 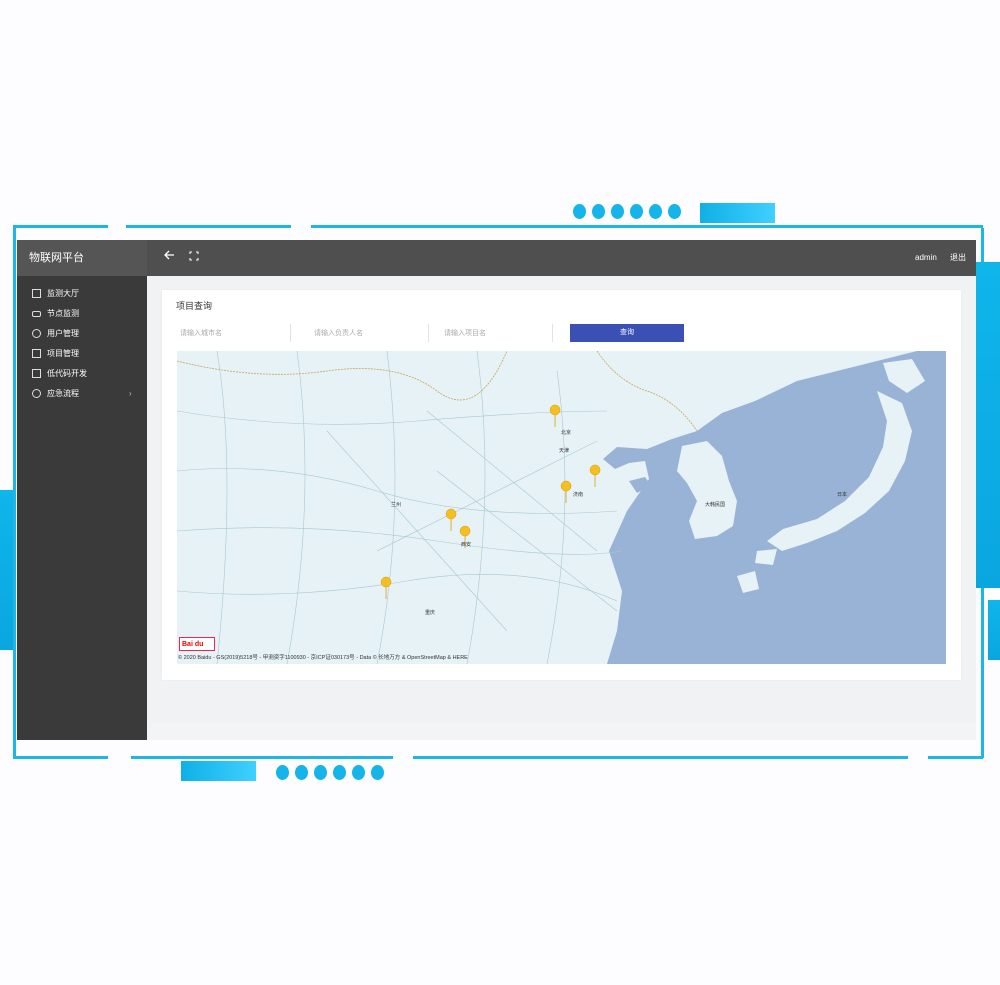 I want to click on sidebar-item-user-manage: 用户管理, so click(x=82, y=334).